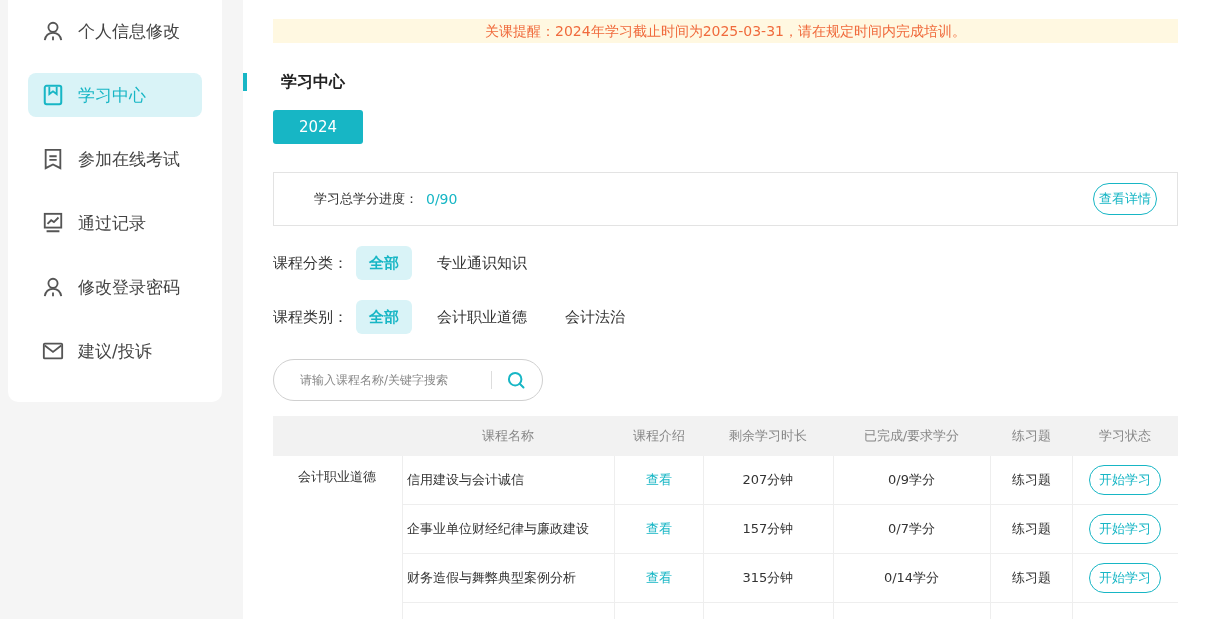  Describe the element at coordinates (408, 380) in the screenshot. I see `search-field: 请输入课程名称/关键字搜索` at that location.